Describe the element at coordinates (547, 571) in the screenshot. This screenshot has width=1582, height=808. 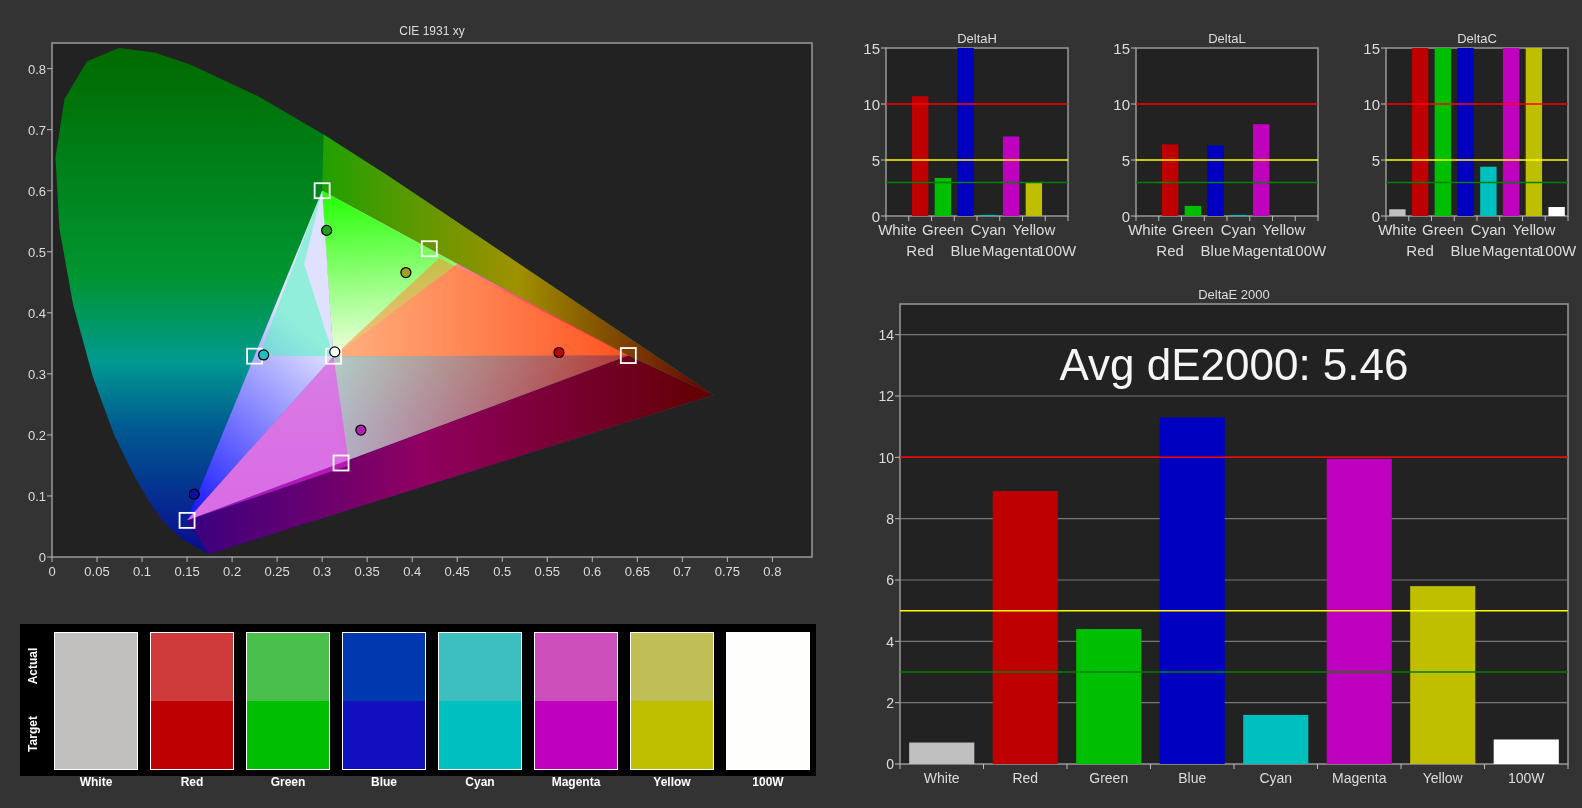
I see `axis-tick-label: 0.55` at that location.